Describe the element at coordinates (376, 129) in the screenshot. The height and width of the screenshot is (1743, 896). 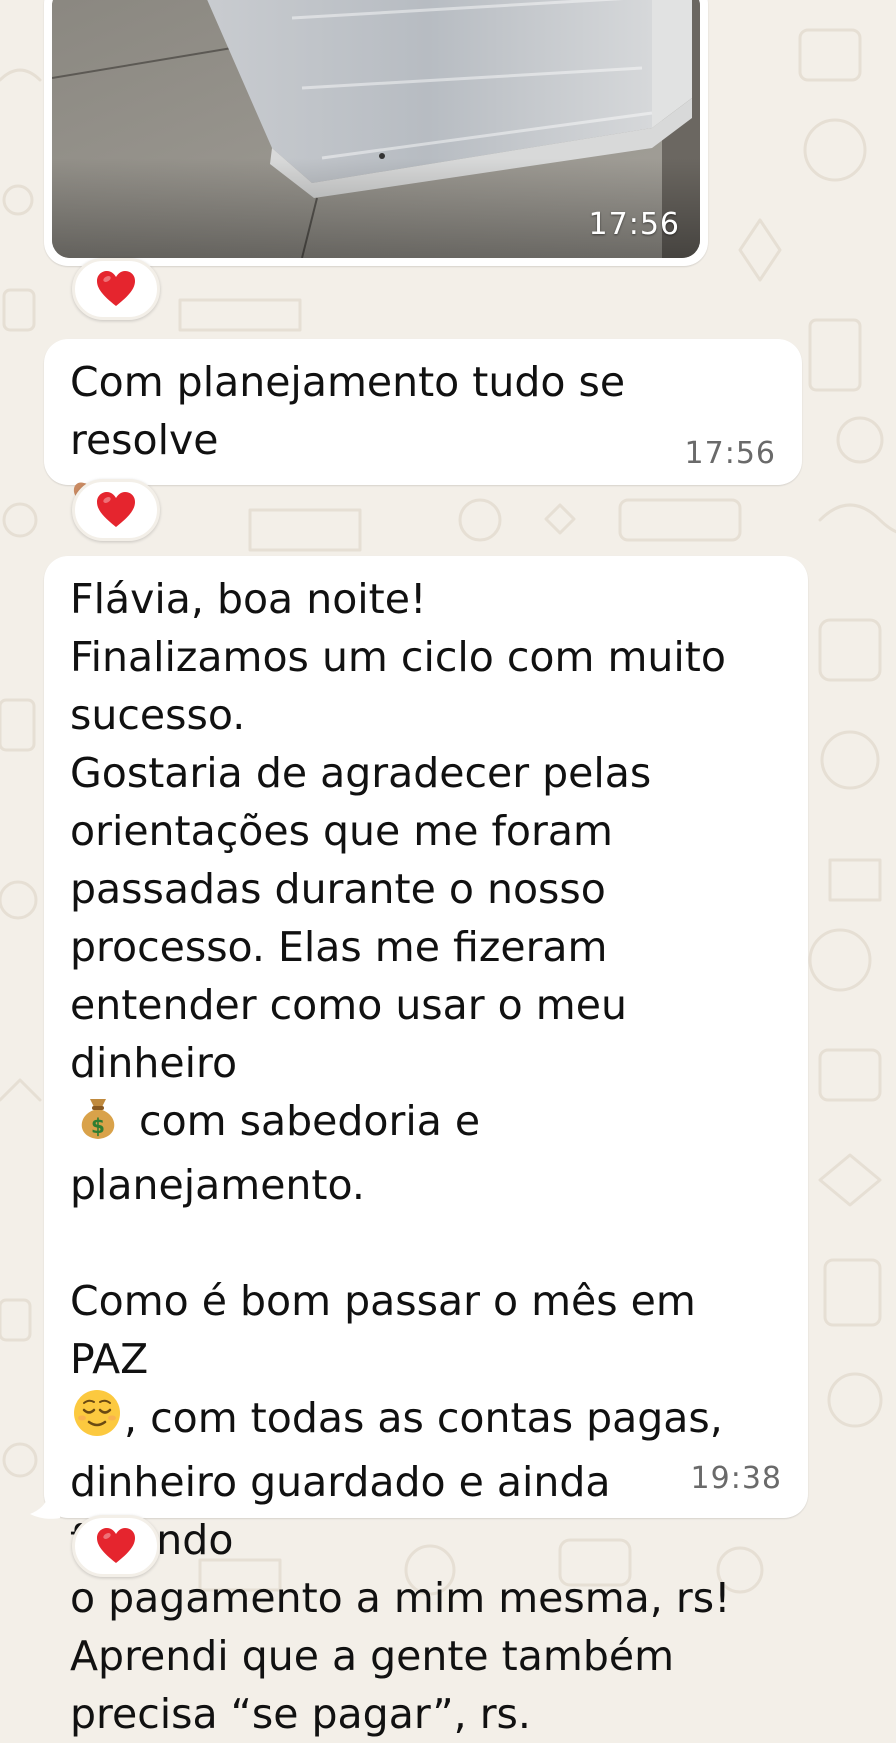
I see `attached-photo: 17:56` at that location.